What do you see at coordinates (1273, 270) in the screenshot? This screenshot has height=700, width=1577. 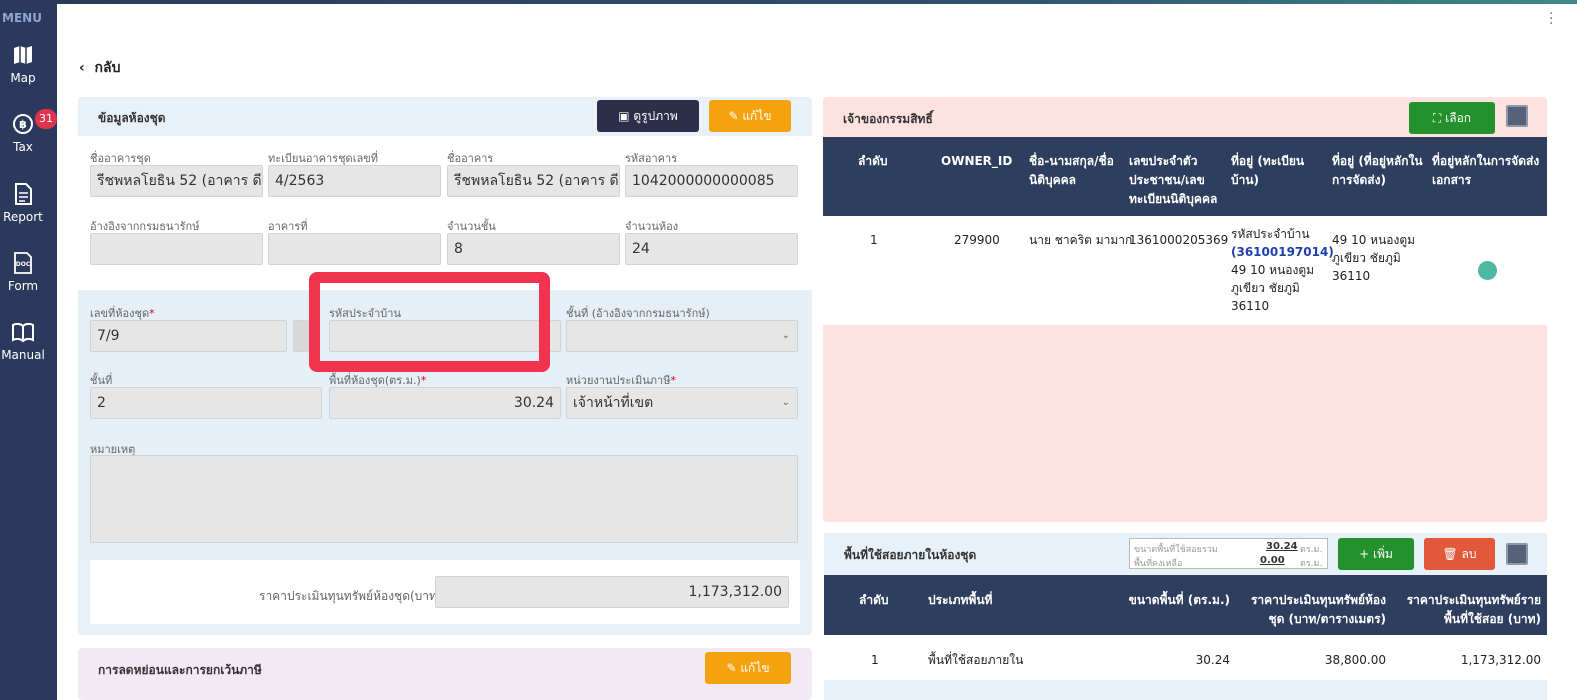 I see `owner-address-line: 49 10 หนองตูม` at bounding box center [1273, 270].